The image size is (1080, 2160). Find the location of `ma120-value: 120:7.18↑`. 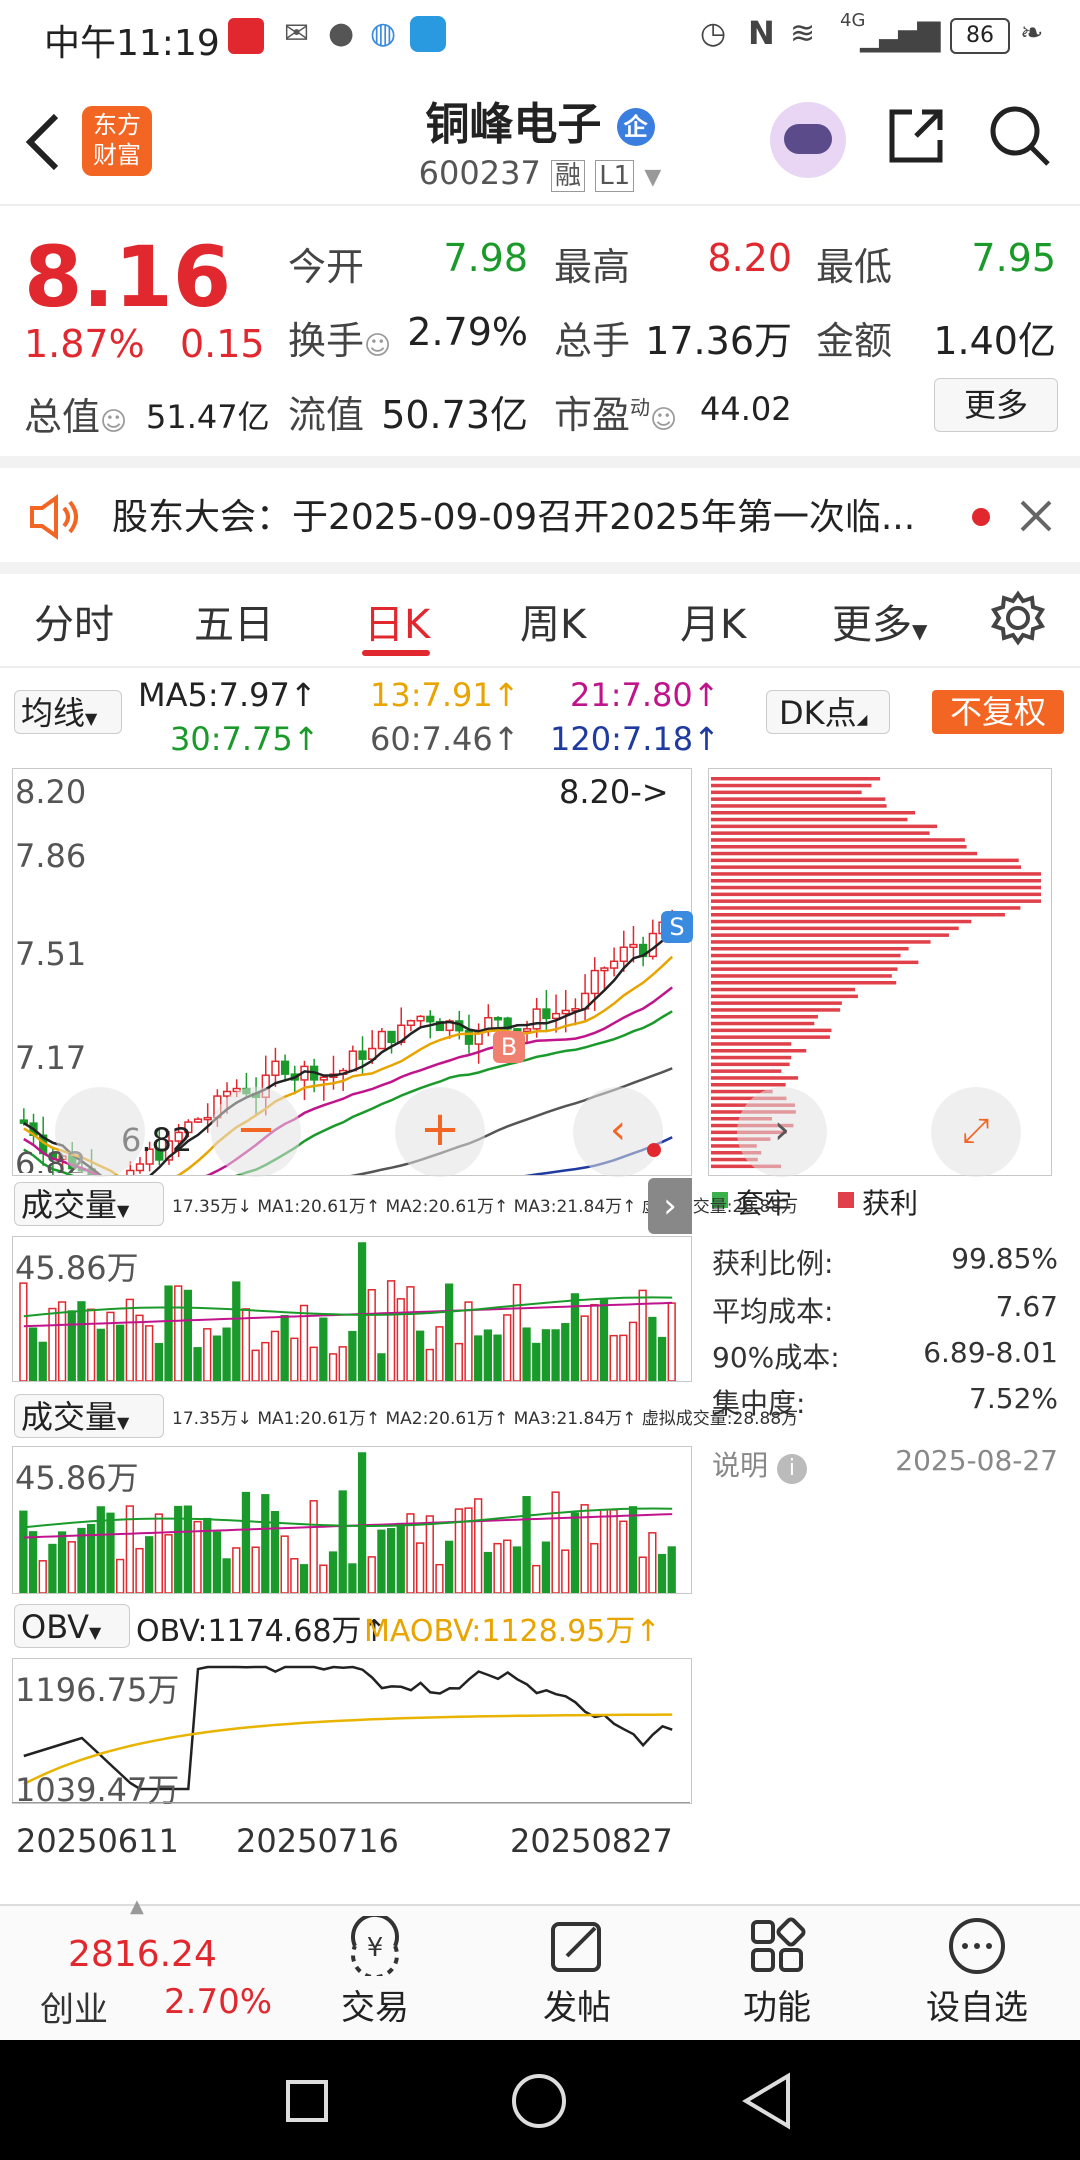

ma120-value: 120:7.18↑ is located at coordinates (635, 739).